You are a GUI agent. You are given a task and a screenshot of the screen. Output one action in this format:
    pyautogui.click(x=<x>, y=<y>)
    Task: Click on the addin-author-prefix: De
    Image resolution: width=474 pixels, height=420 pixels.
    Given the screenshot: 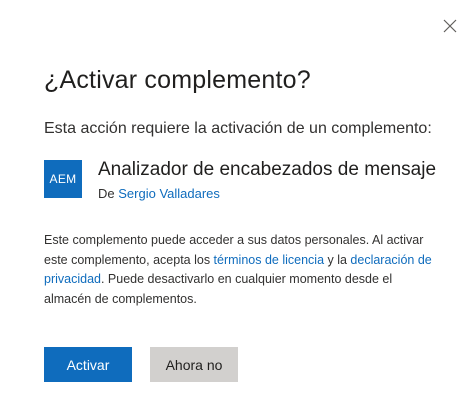 What is the action you would take?
    pyautogui.click(x=106, y=193)
    